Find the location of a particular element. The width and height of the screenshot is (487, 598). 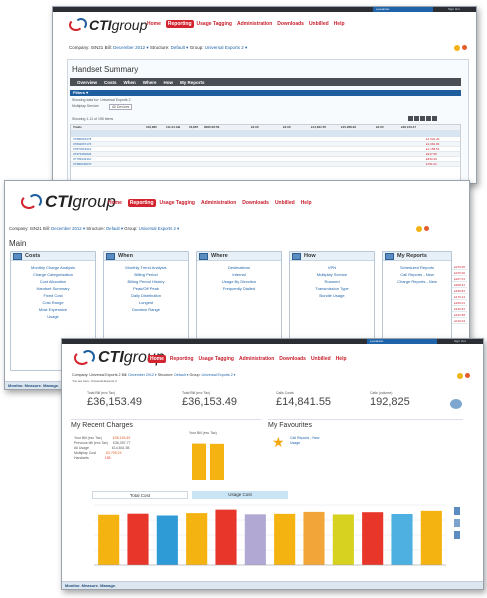

link-charge-reports-new: Charge Reports - New is located at coordinates (417, 281).